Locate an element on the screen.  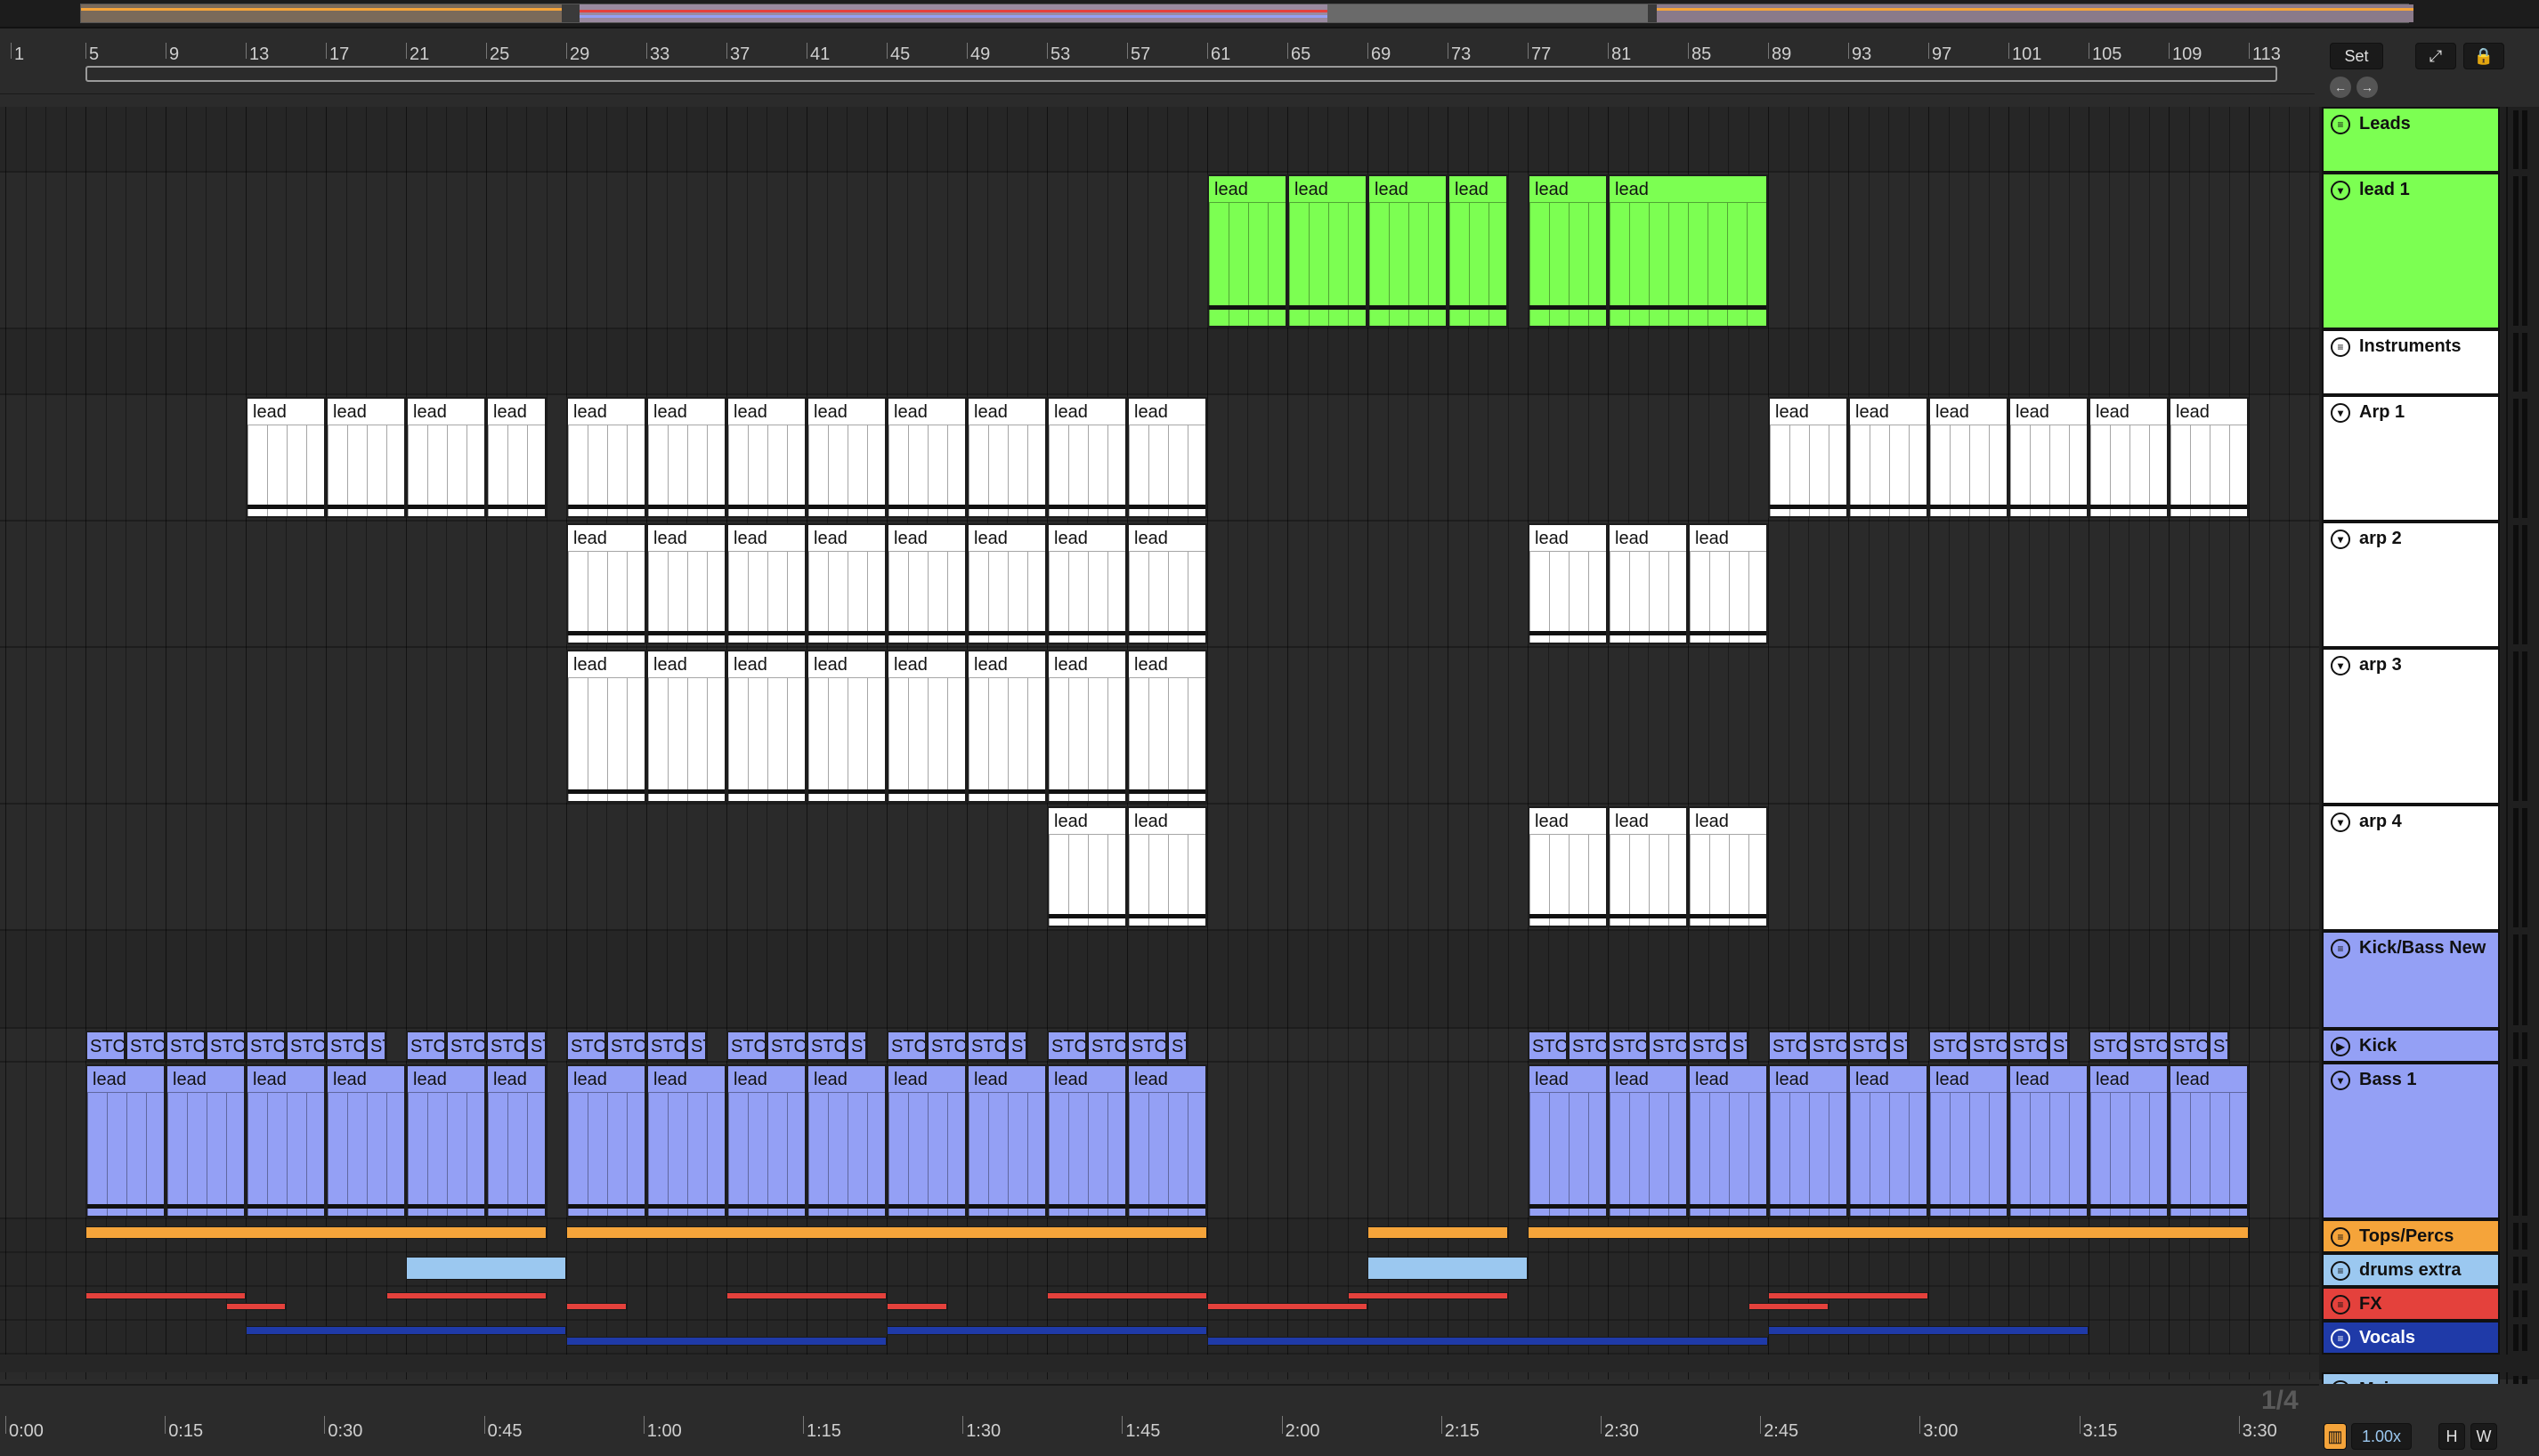
fold-icon: ▾ is located at coordinates (2340, 822).